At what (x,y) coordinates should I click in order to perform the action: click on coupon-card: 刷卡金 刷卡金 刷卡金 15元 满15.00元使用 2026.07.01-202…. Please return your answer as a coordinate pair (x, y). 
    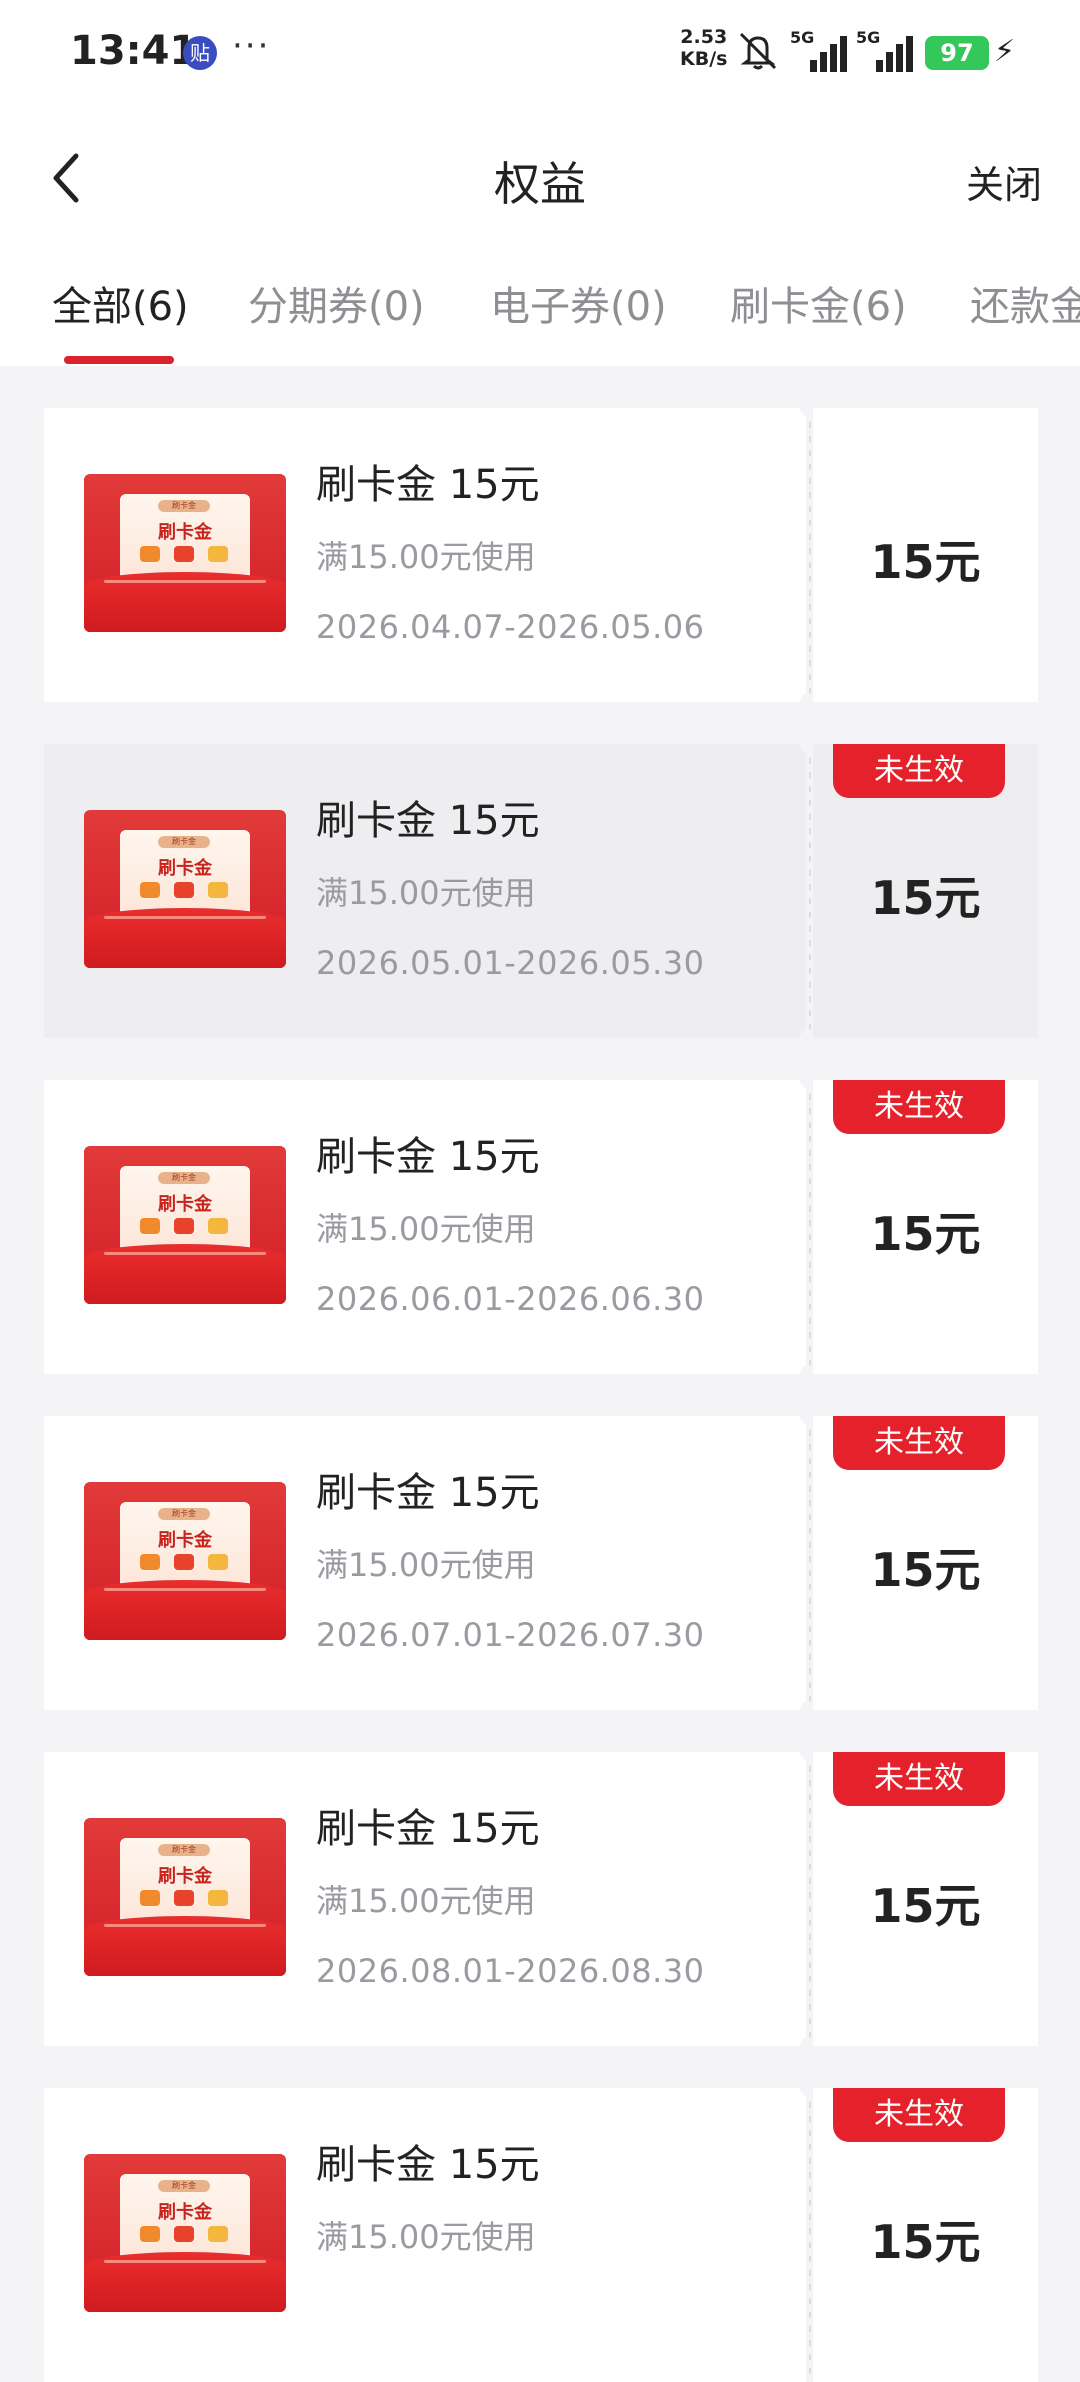
    Looking at the image, I should click on (541, 1563).